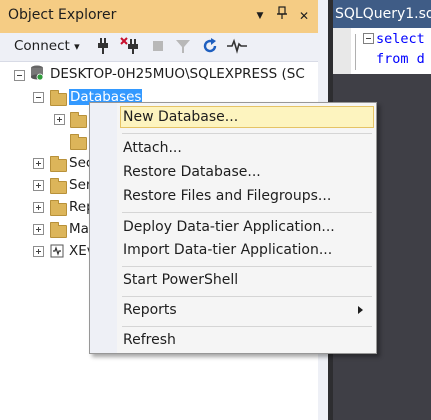 The width and height of the screenshot is (431, 420). I want to click on connect-button: Connect ▾, so click(47, 46).